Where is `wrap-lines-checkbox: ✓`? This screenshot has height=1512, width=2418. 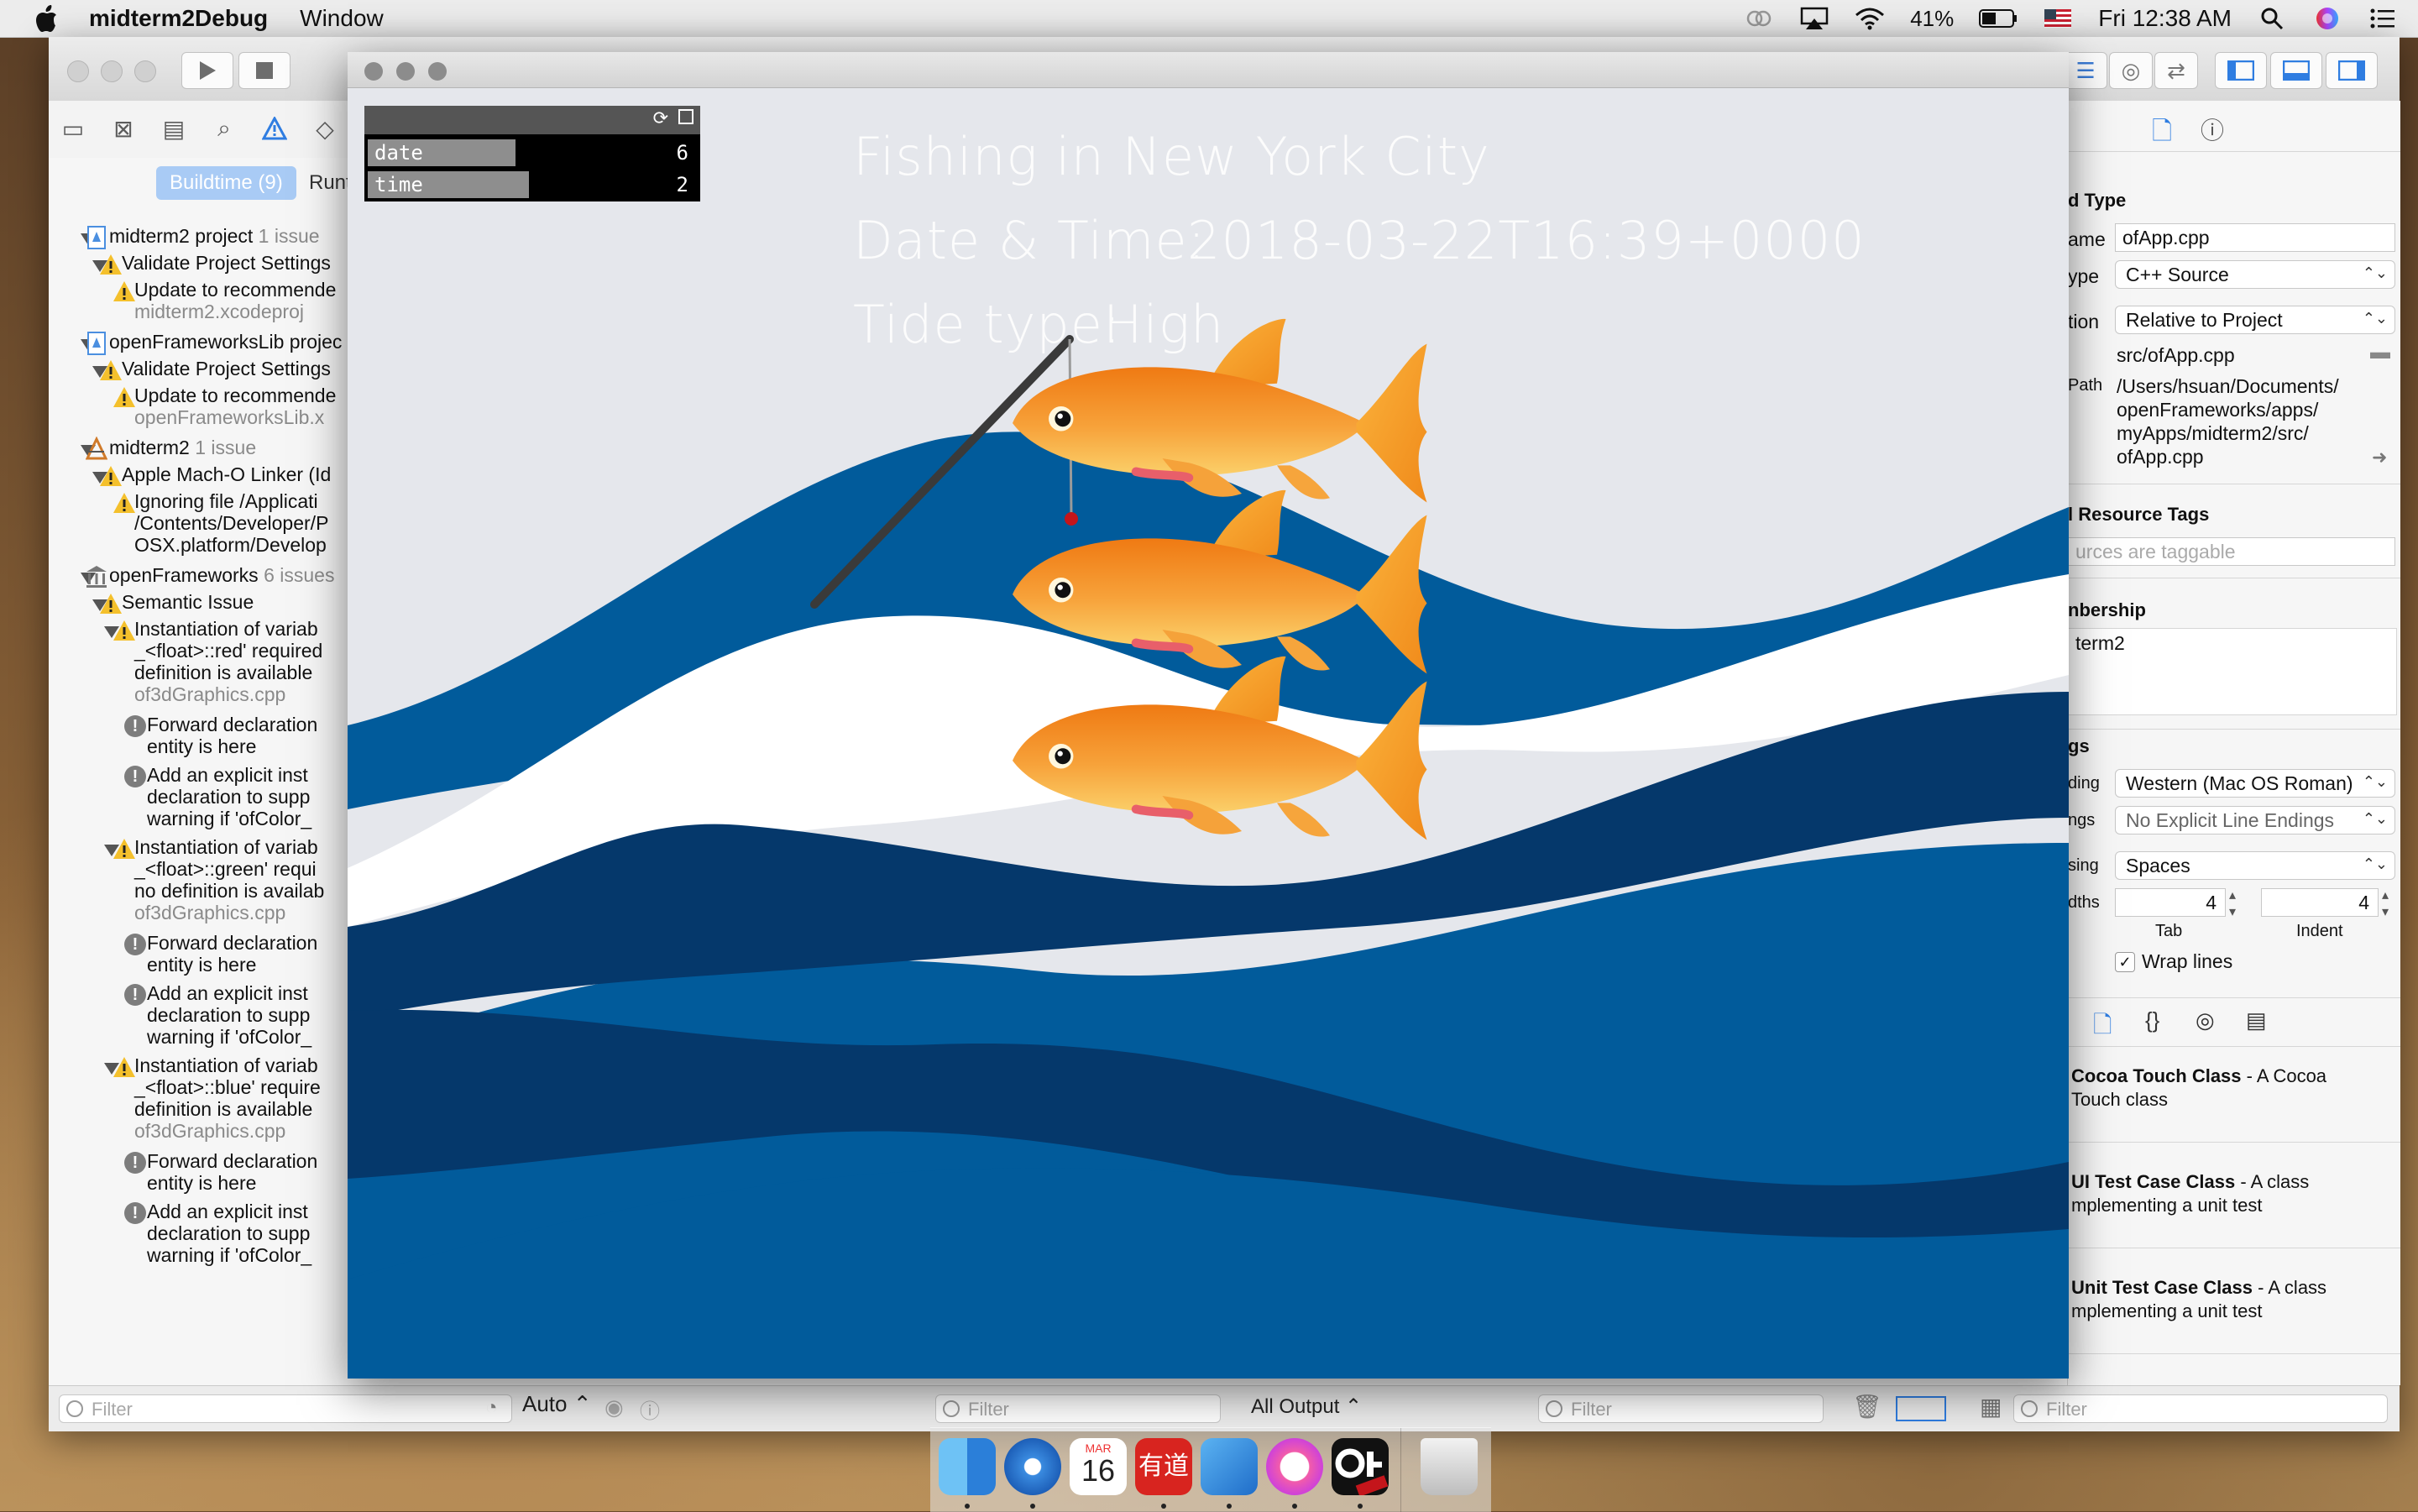 wrap-lines-checkbox: ✓ is located at coordinates (2125, 962).